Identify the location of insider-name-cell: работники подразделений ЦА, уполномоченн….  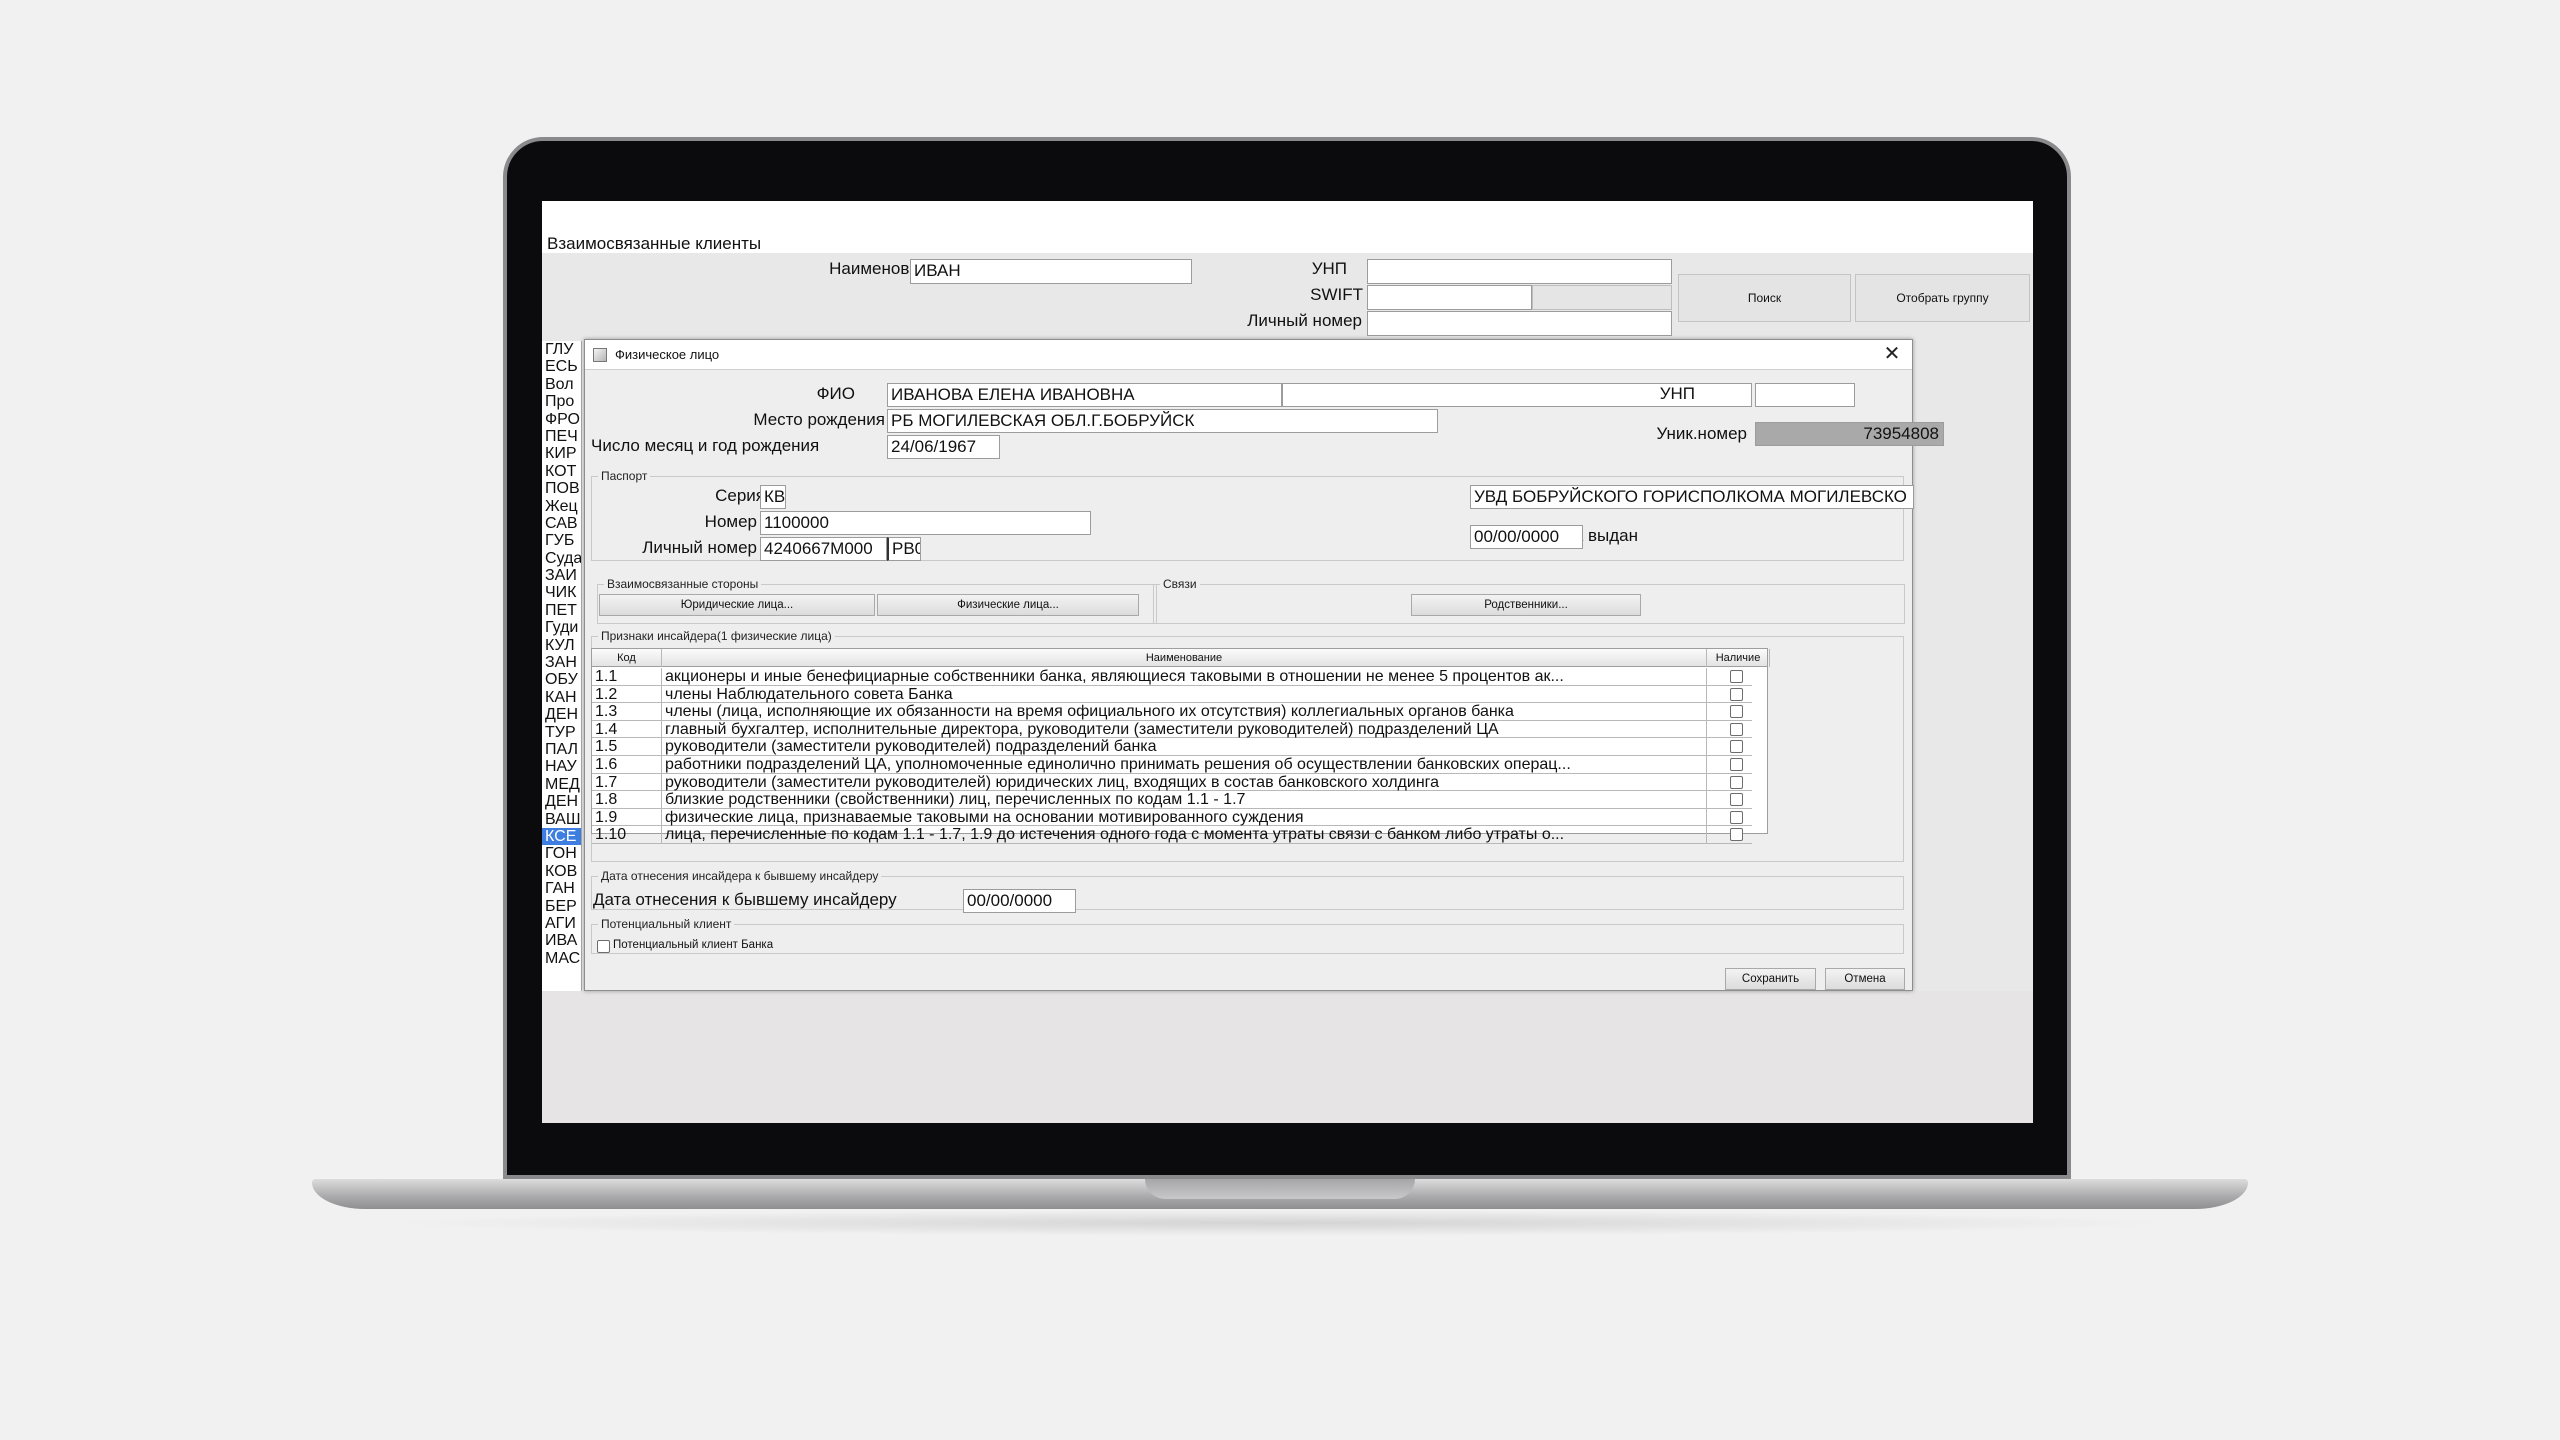
(1184, 764).